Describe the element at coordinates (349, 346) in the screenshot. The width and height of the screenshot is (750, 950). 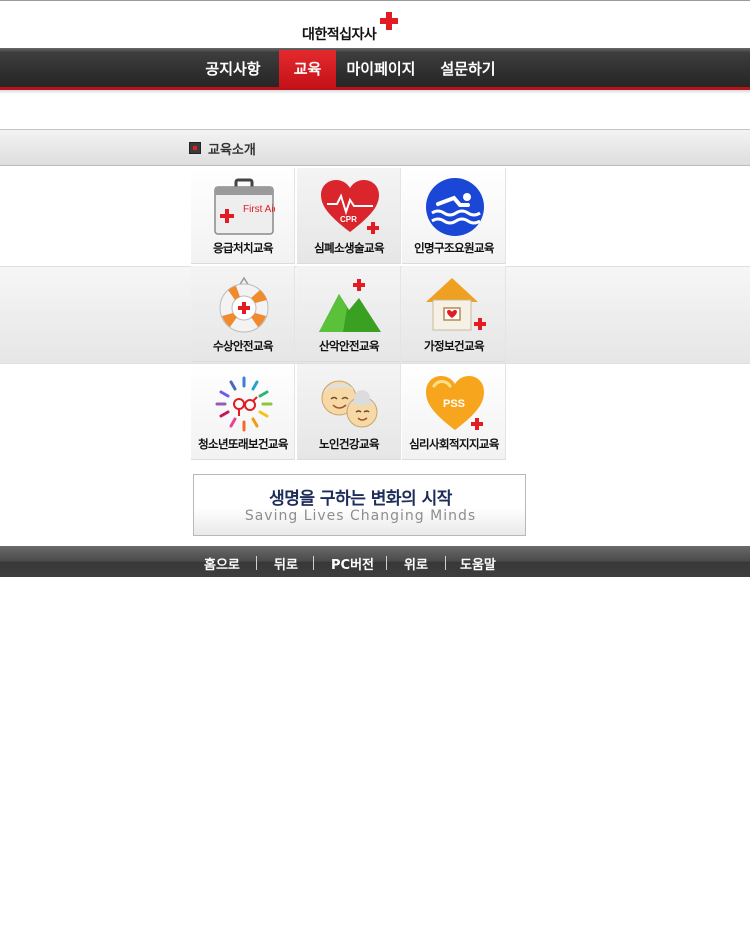
I see `edu-item-label: 산악안전교육` at that location.